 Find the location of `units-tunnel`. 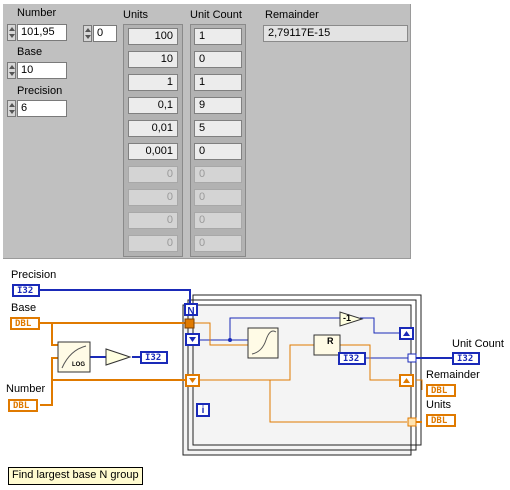

units-tunnel is located at coordinates (412, 422).